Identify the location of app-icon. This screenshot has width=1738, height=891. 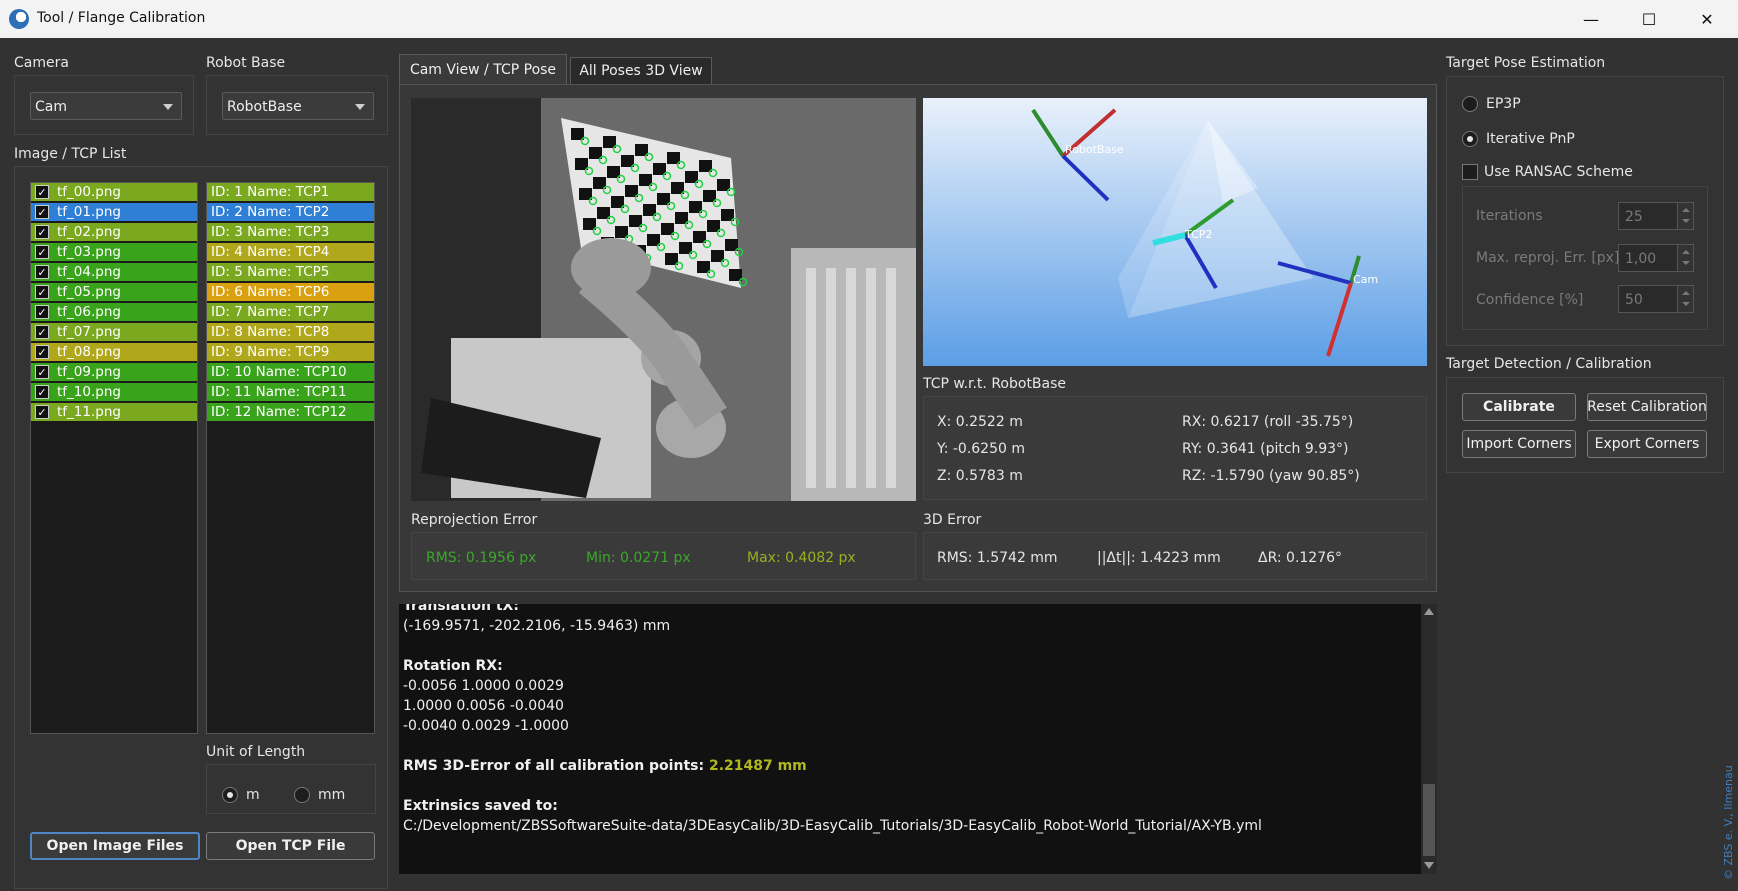
(19, 19).